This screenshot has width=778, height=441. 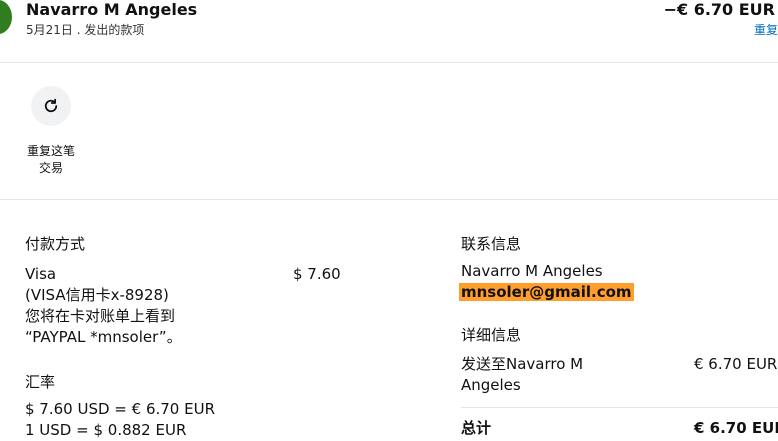 I want to click on repeat-link: 重复, so click(x=766, y=29).